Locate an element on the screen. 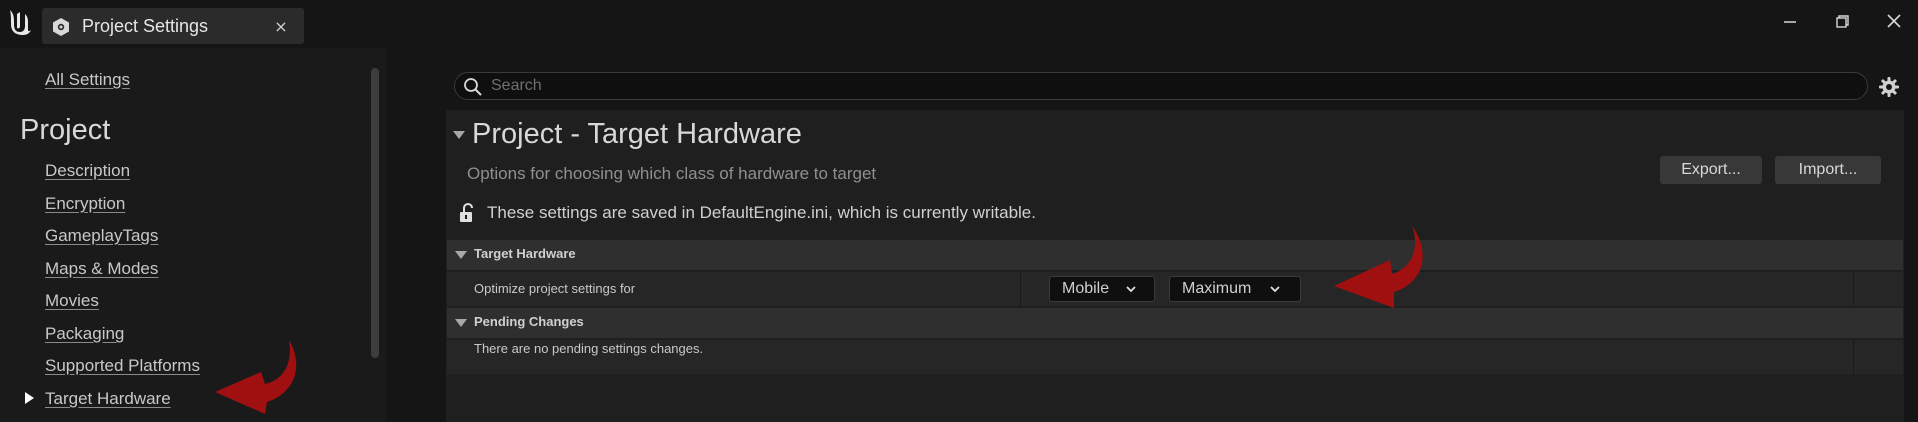 The image size is (1918, 422). all-settings-link: All Settings is located at coordinates (87, 80).